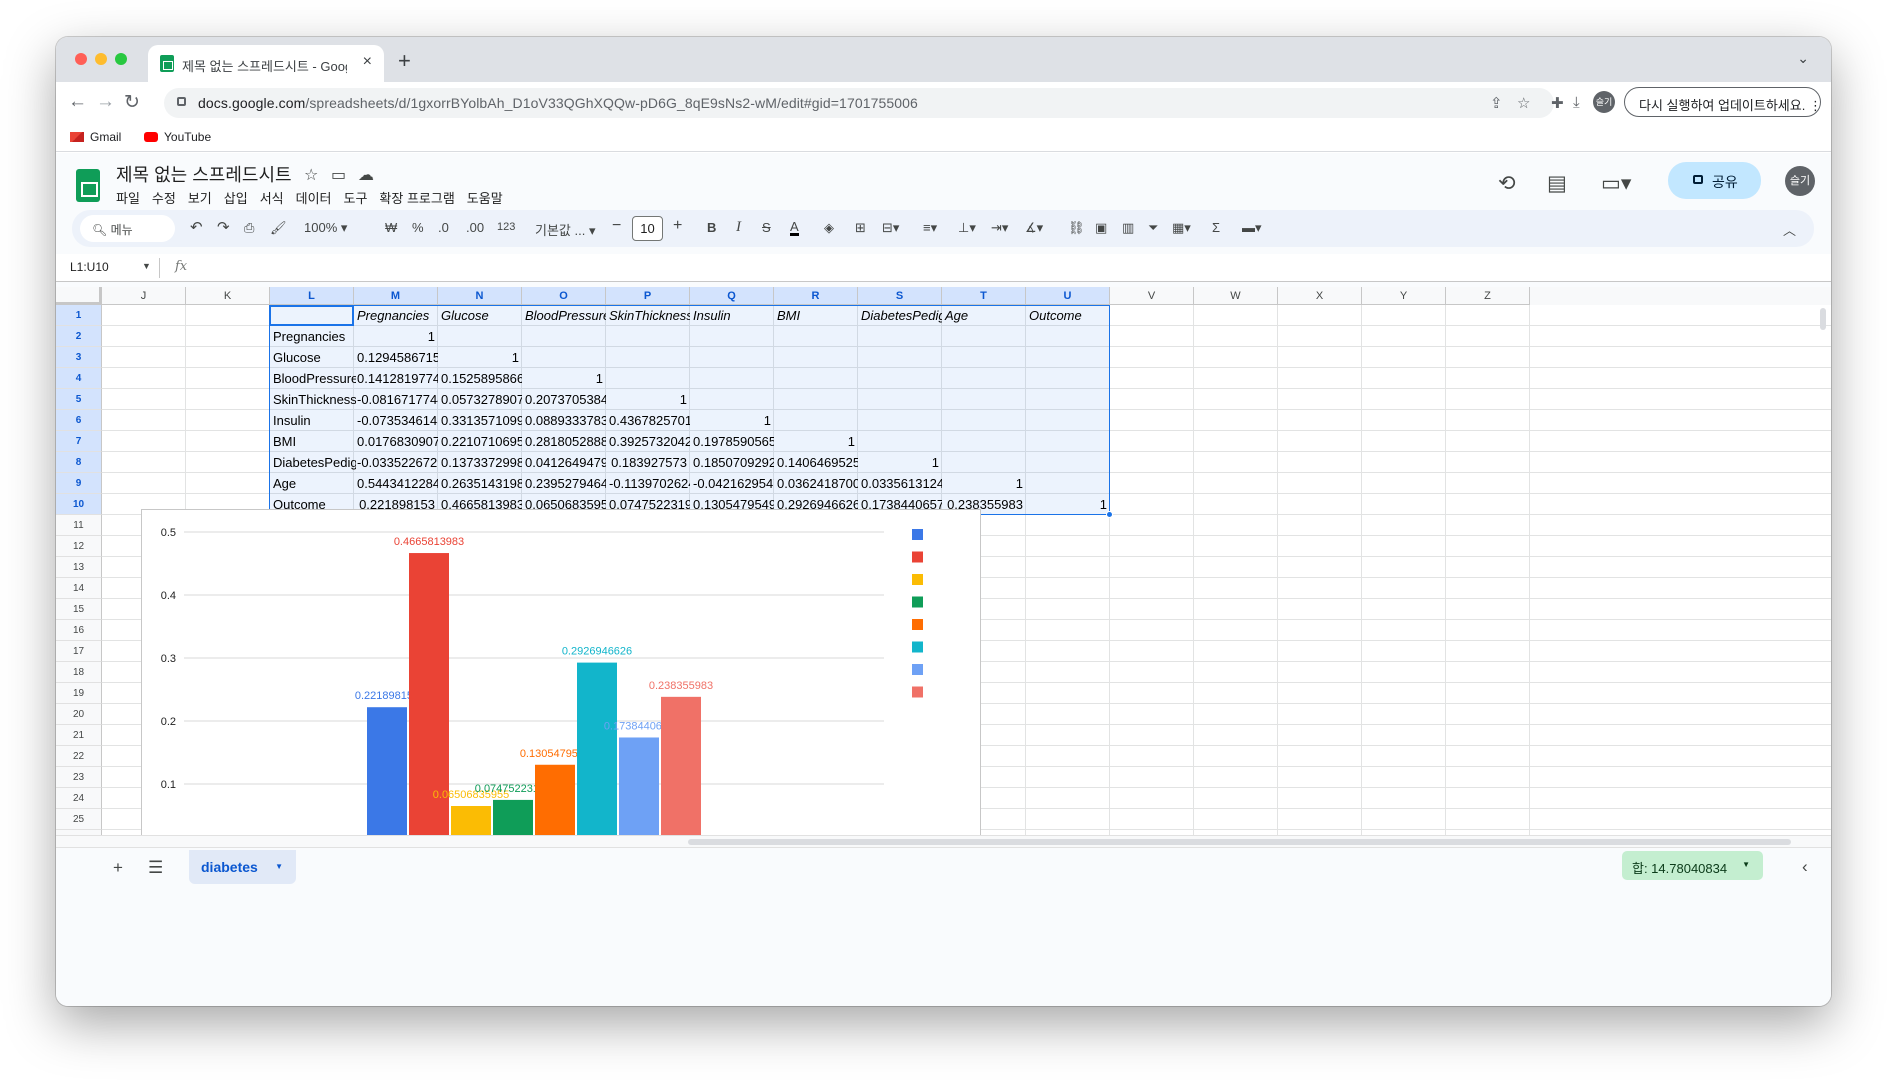 This screenshot has height=1080, width=1887. What do you see at coordinates (1822, 570) in the screenshot?
I see `vertical-scrollbar` at bounding box center [1822, 570].